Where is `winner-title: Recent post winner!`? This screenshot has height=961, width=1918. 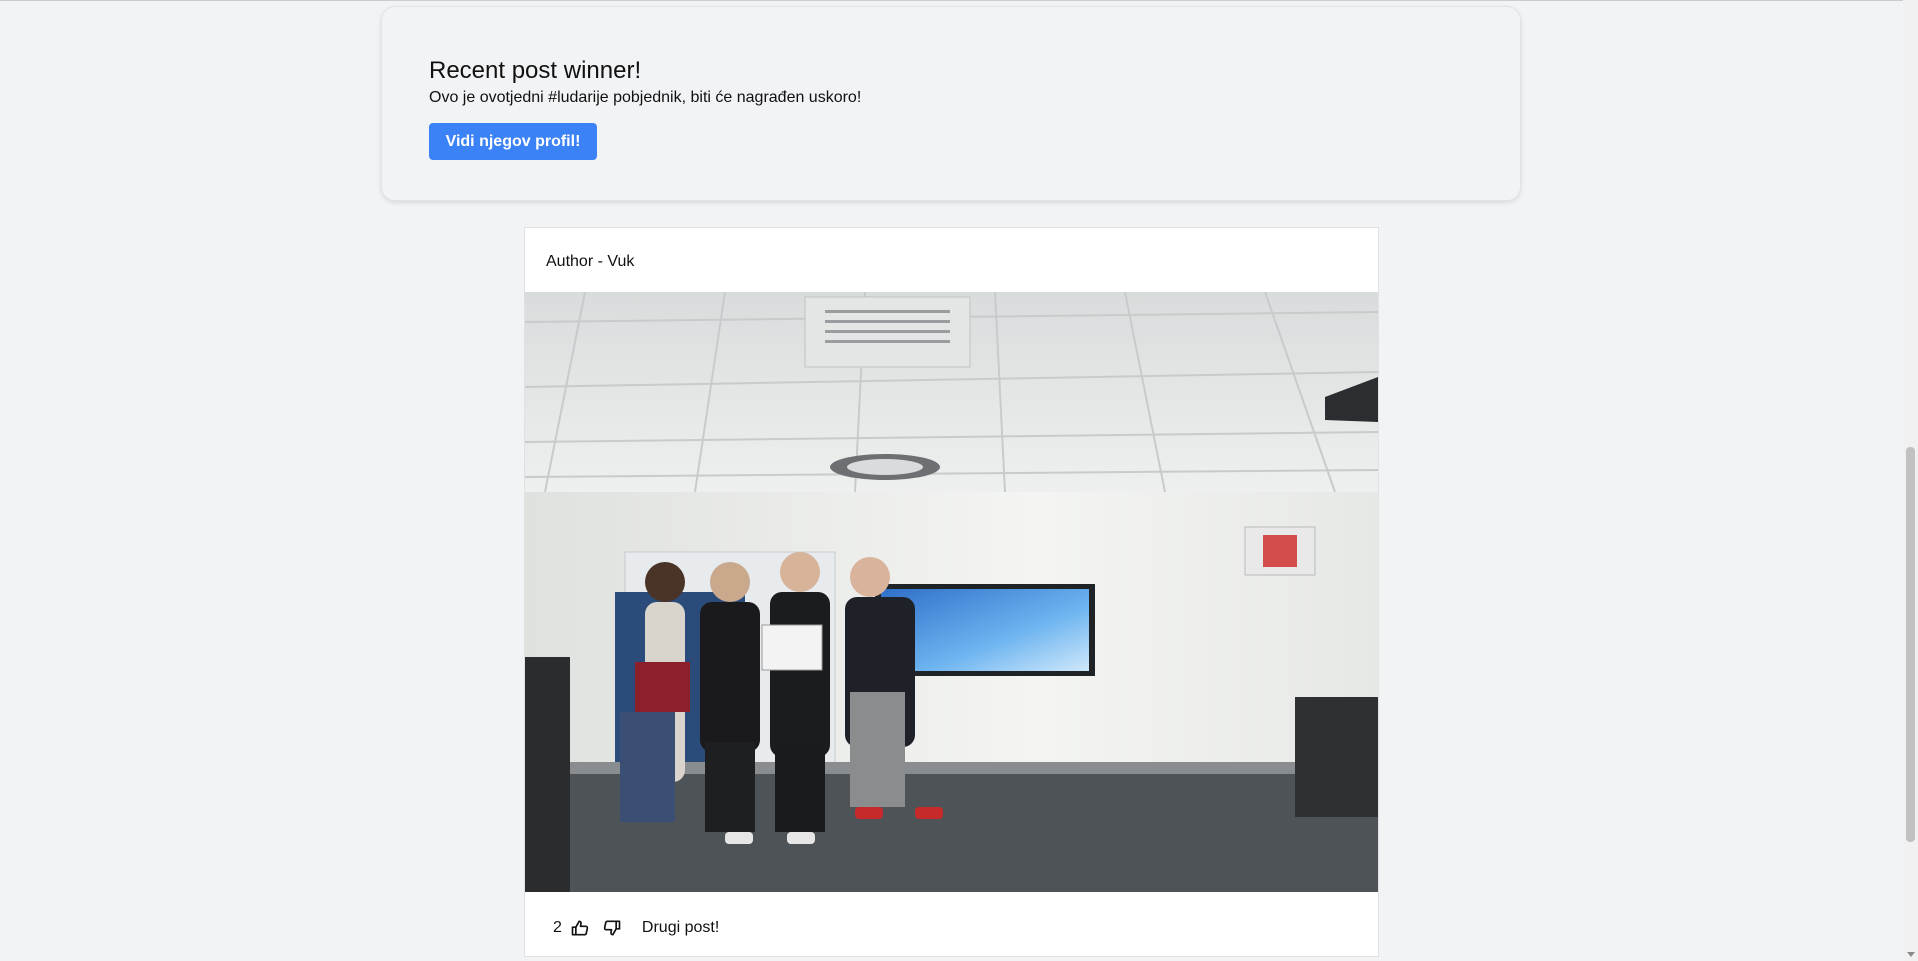 winner-title: Recent post winner! is located at coordinates (535, 70).